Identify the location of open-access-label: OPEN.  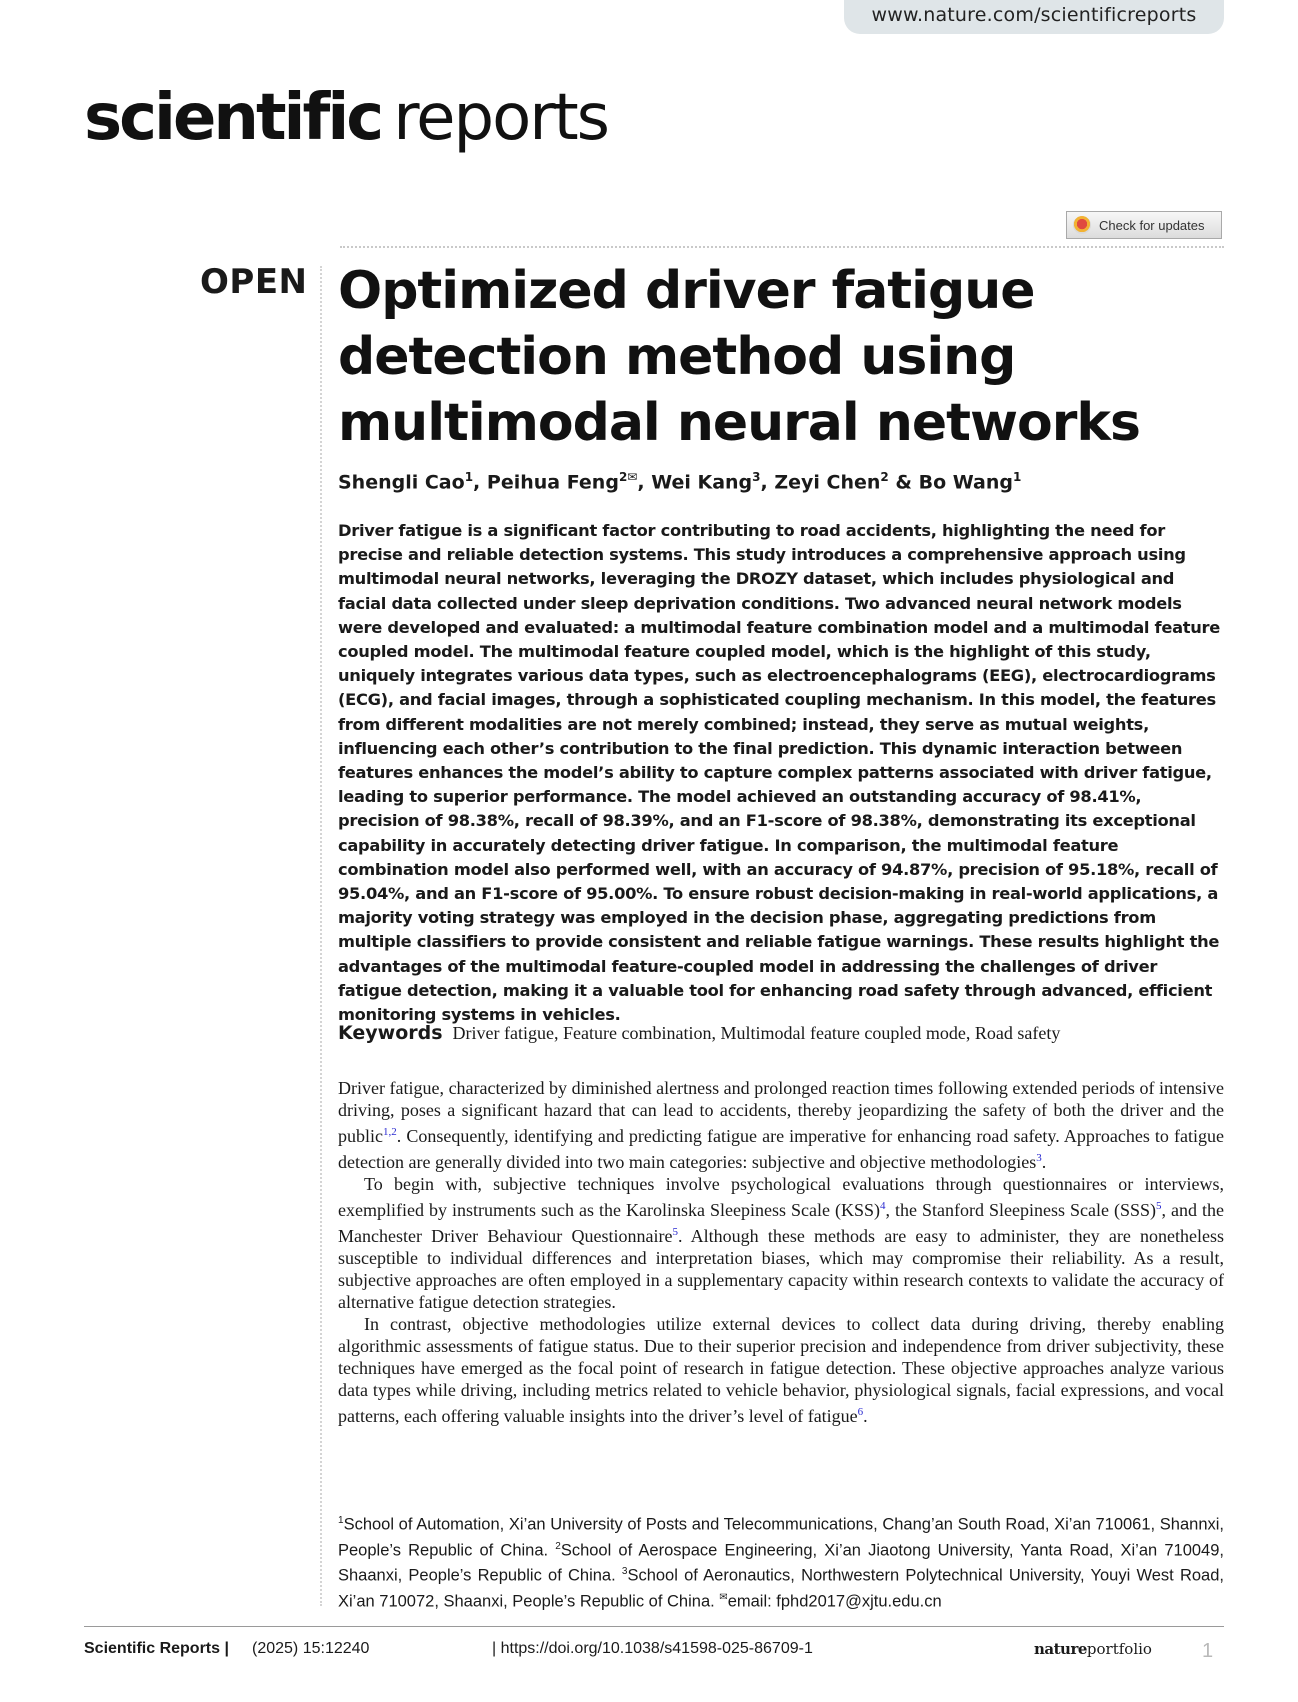
(254, 282).